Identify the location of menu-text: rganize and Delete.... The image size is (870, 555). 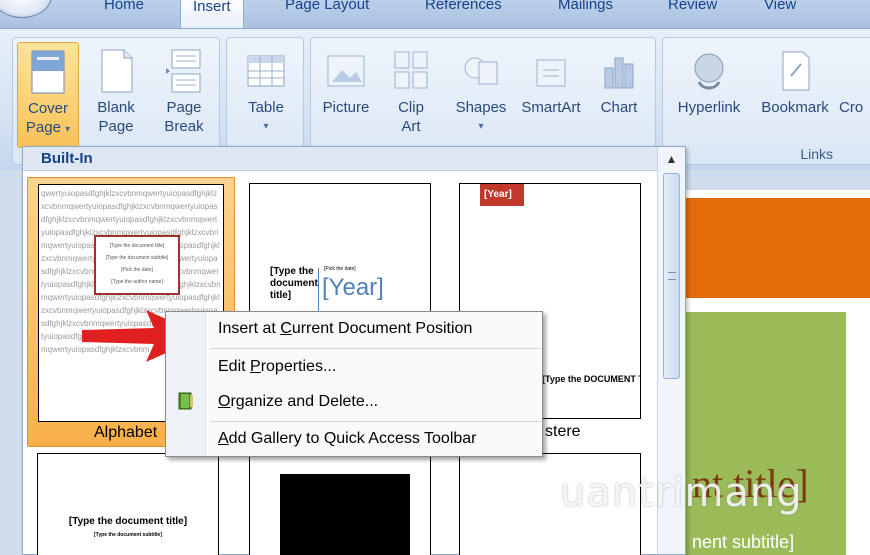
(304, 401).